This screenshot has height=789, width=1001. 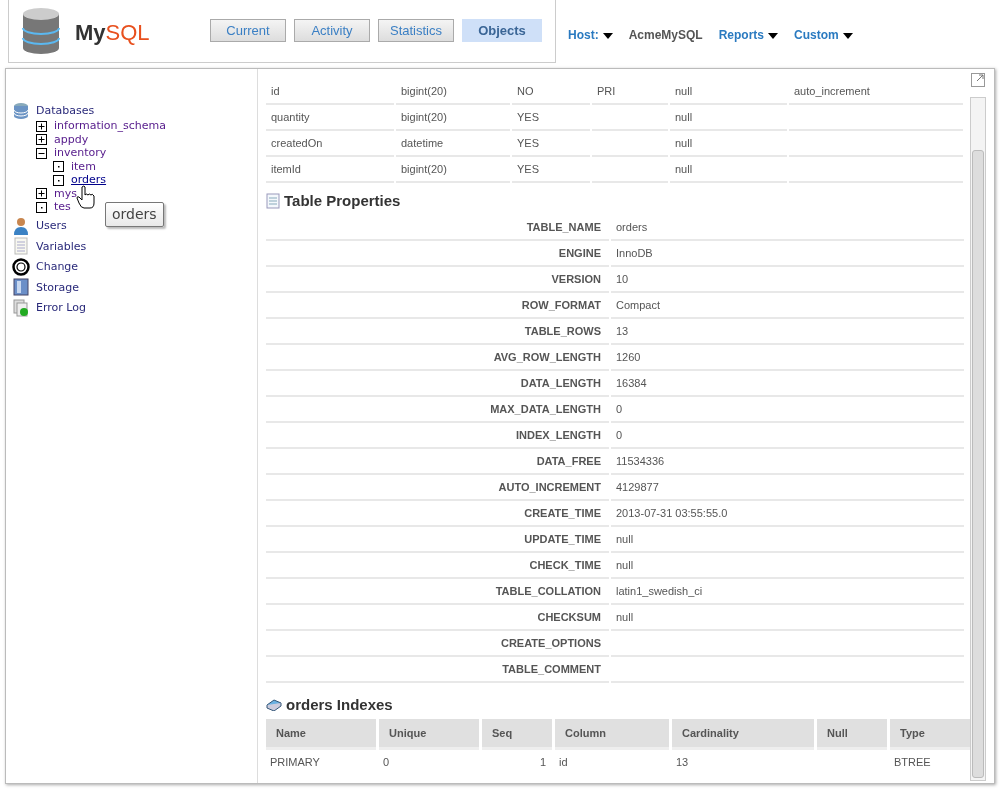 What do you see at coordinates (330, 144) in the screenshot?
I see `table-cell: createdOn` at bounding box center [330, 144].